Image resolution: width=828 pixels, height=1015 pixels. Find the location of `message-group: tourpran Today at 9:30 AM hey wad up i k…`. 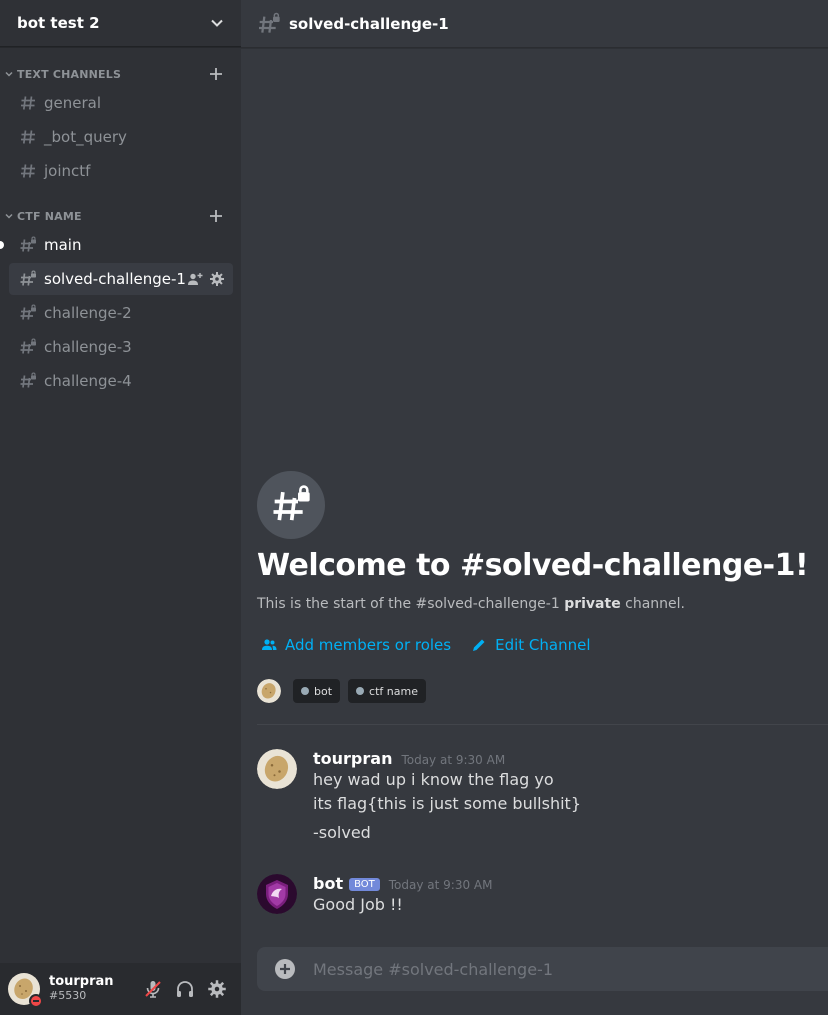

message-group: tourpran Today at 9:30 AM hey wad up i k… is located at coordinates (537, 797).